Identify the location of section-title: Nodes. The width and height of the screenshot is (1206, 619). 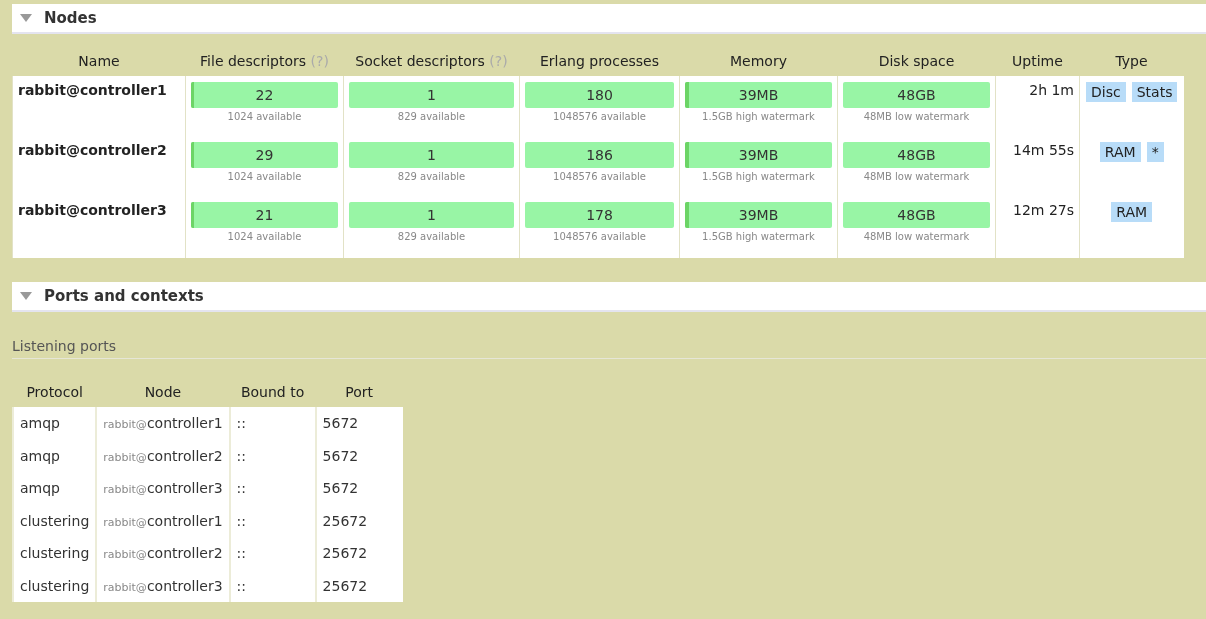
(70, 18).